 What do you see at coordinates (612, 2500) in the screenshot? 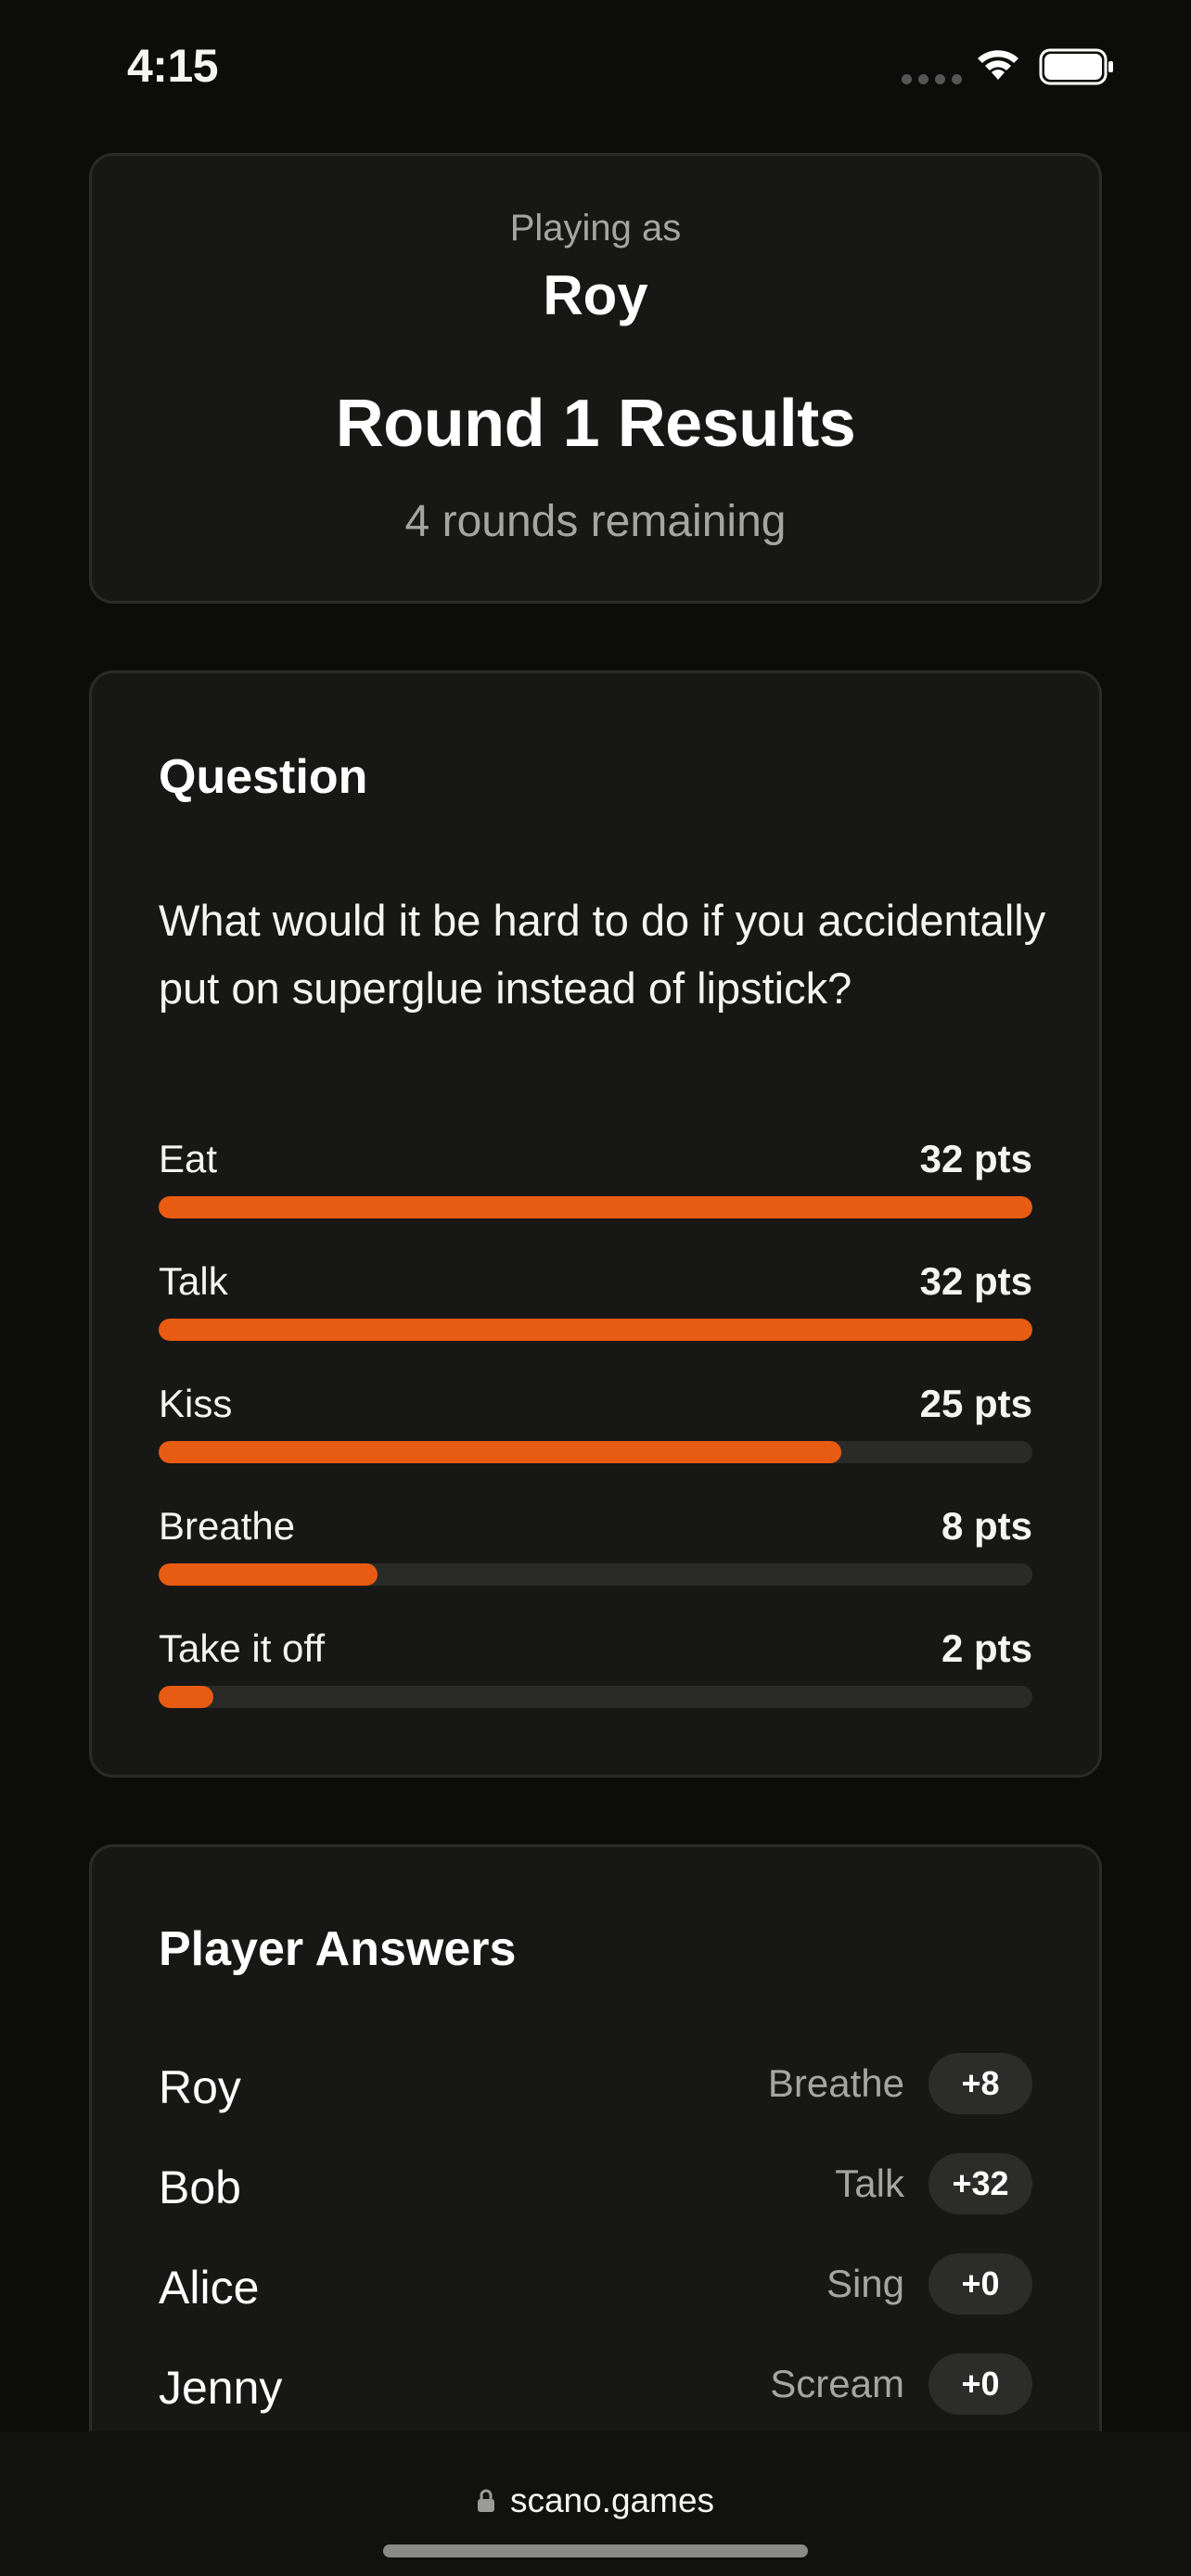
I see `url-text: scano.games` at bounding box center [612, 2500].